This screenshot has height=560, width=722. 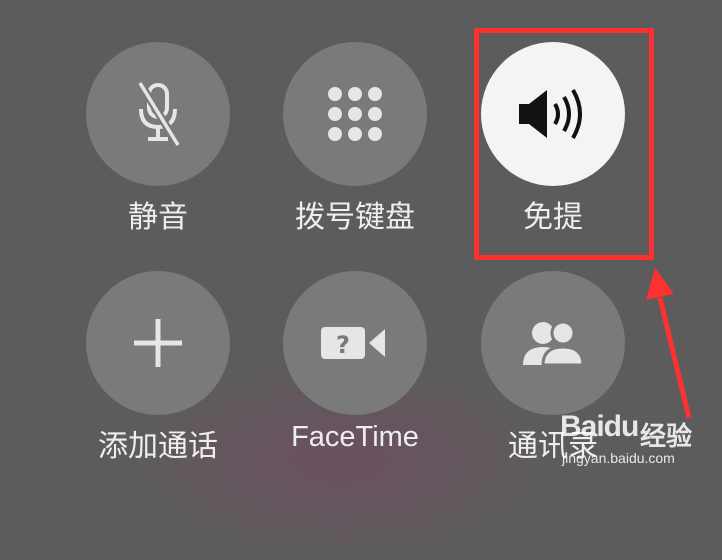 I want to click on keypad-icon, so click(x=355, y=114).